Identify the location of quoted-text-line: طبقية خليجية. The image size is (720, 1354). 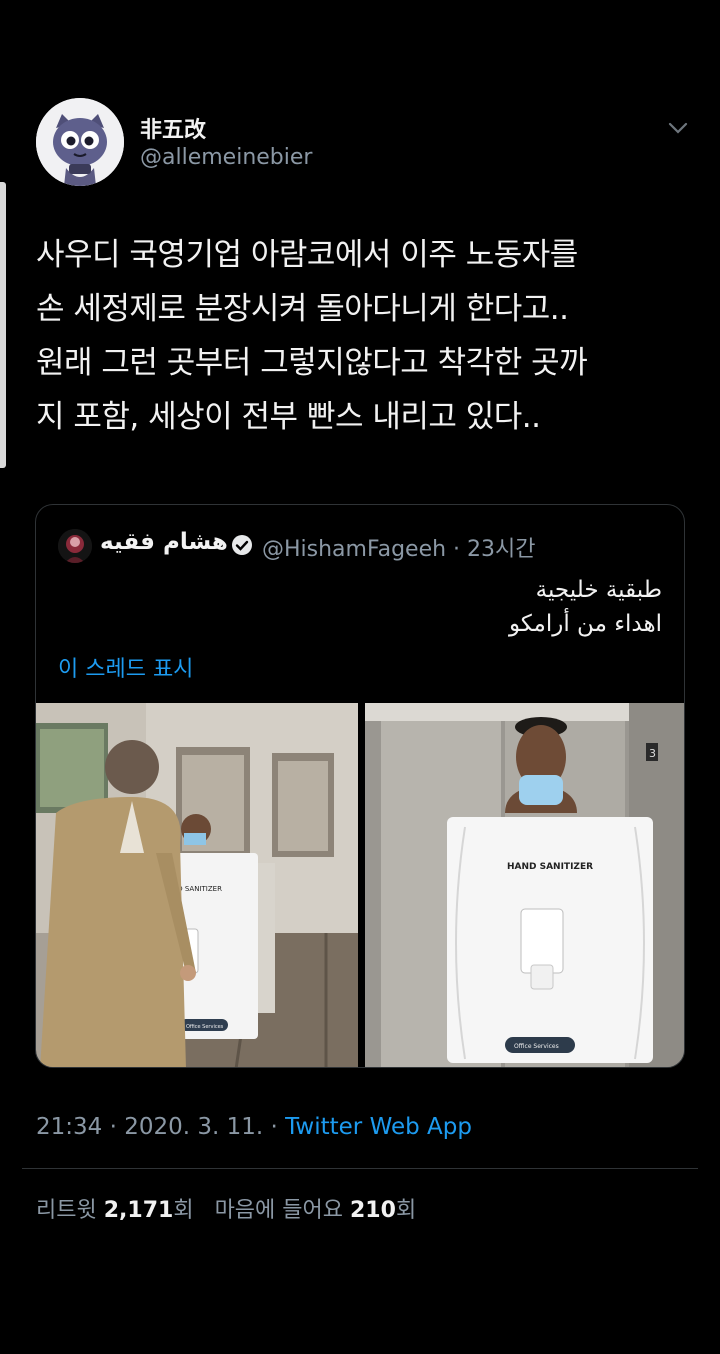
(598, 590).